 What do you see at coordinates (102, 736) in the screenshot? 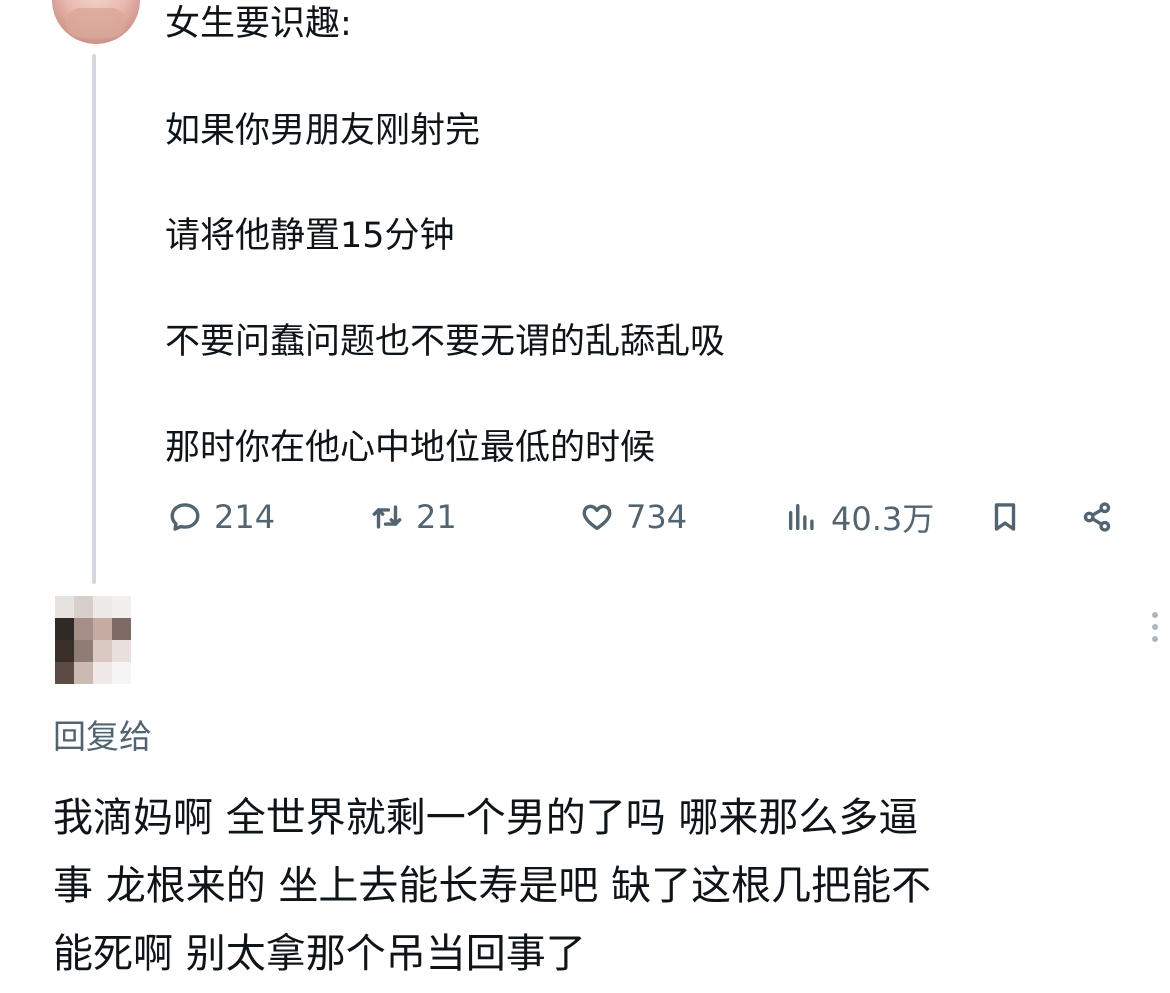
I see `reply-to-label: 回复给` at bounding box center [102, 736].